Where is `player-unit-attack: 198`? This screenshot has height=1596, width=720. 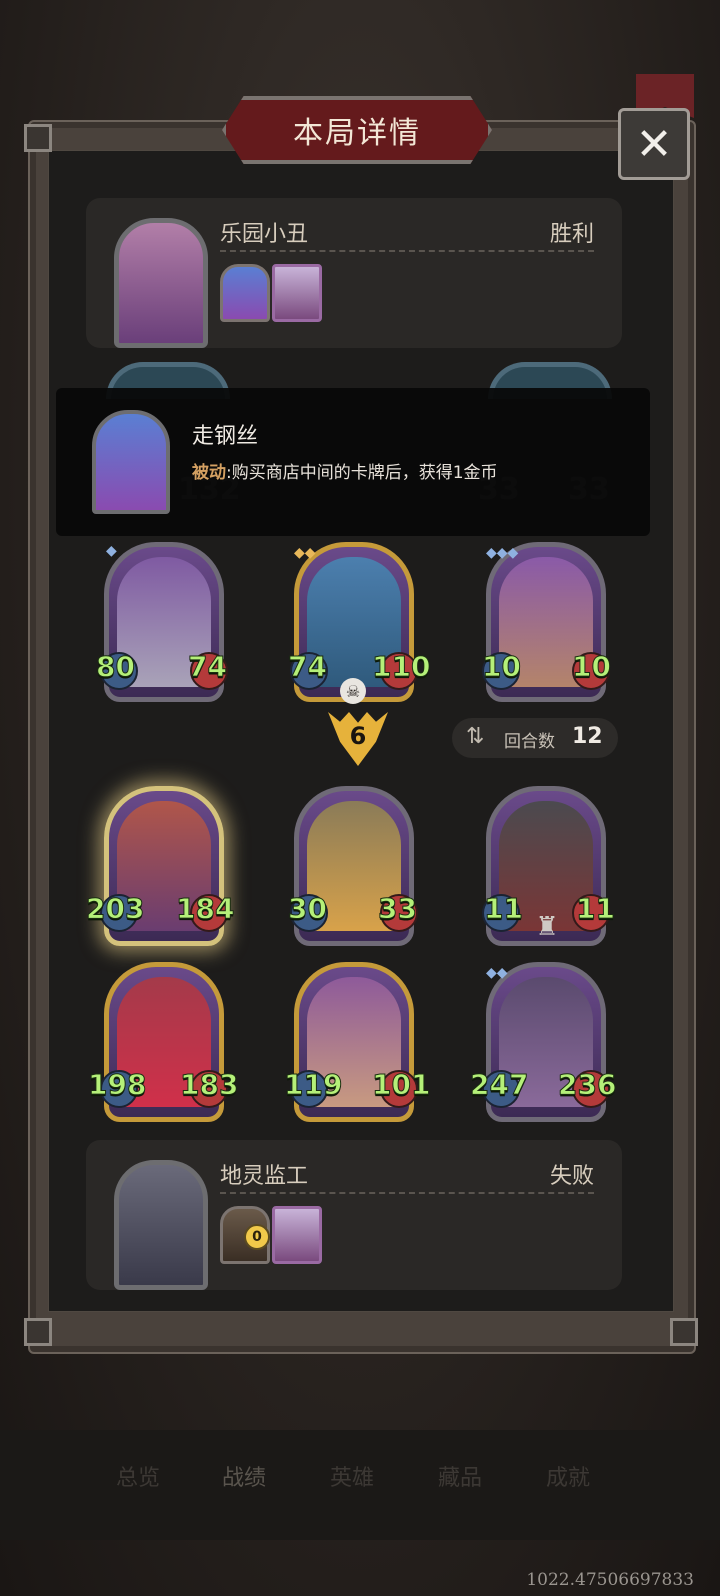 player-unit-attack: 198 is located at coordinates (117, 1085).